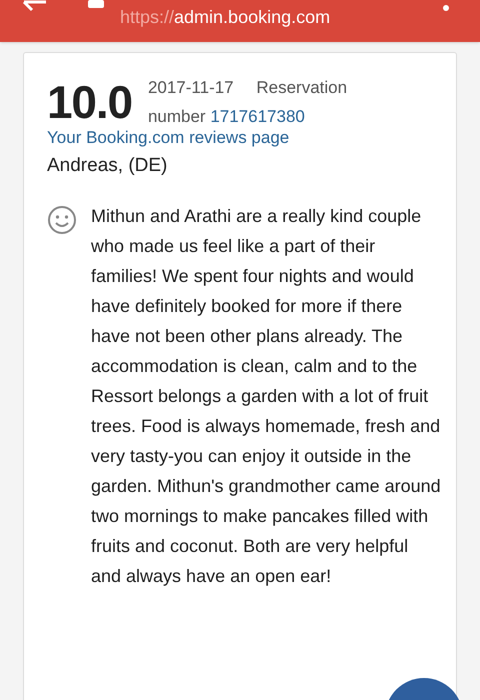  What do you see at coordinates (248, 102) in the screenshot?
I see `review-meta: 2017-11-17 Reservation number 1717617380` at bounding box center [248, 102].